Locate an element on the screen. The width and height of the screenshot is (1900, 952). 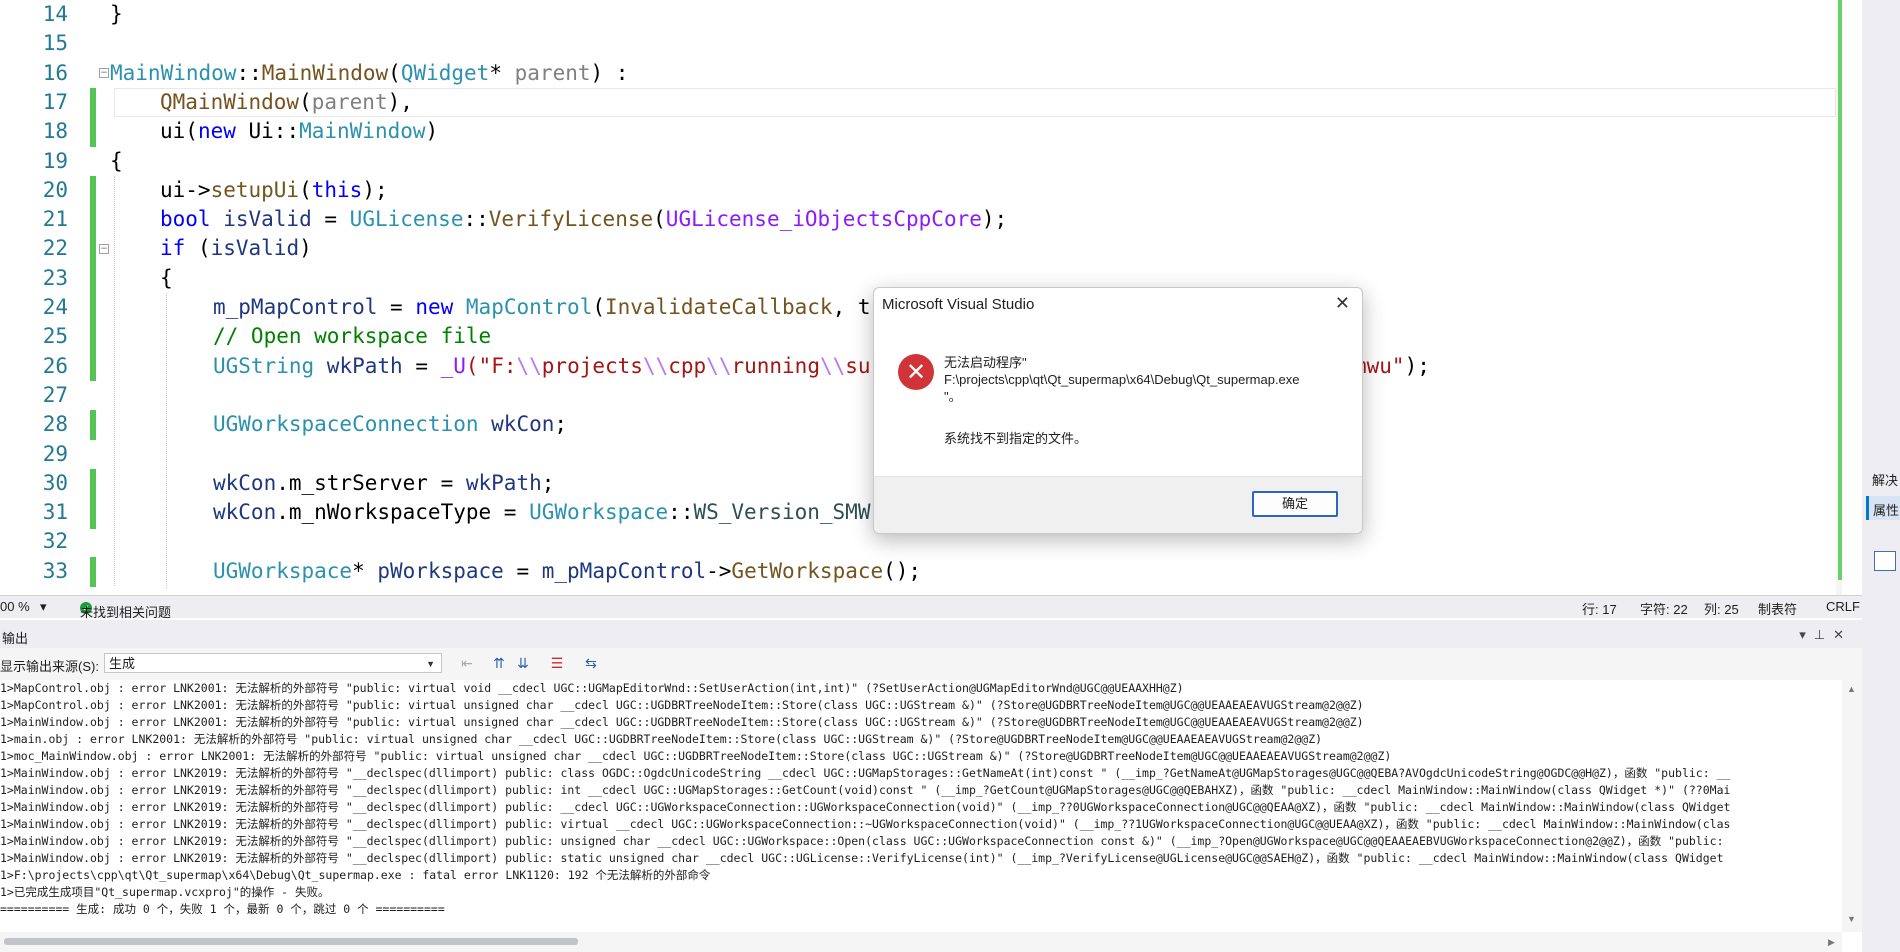
zoom-dropdown-arrow-icon: ▾ is located at coordinates (43, 607).